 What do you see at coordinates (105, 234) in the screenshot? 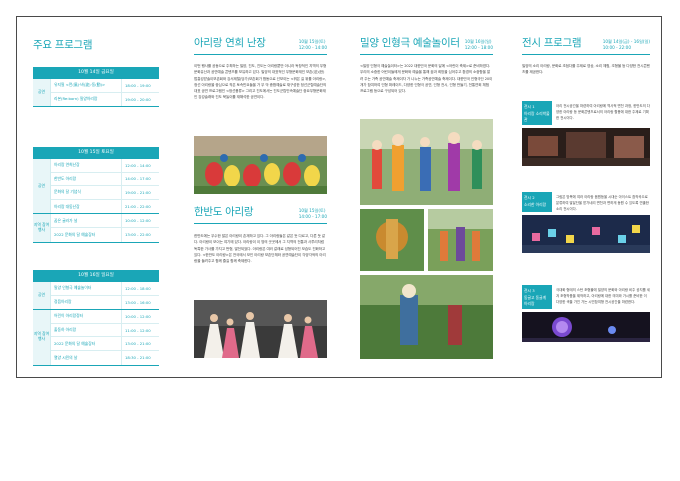
I see `table-row: 2022 문화의 달 예술장터 13:00 - 22:00` at bounding box center [105, 234].